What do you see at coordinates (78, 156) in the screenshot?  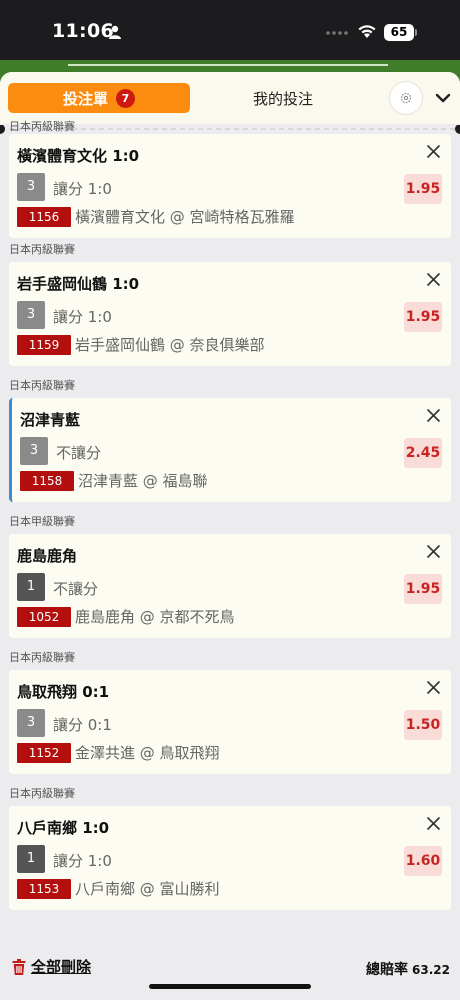 I see `bet-title: 橫濱體育文化 1:0` at bounding box center [78, 156].